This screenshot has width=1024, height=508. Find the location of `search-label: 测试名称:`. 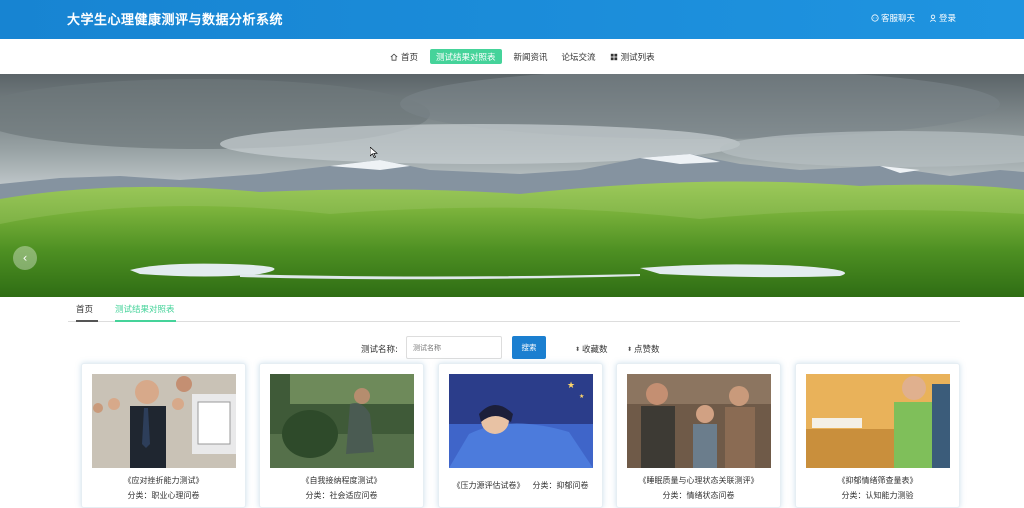

search-label: 测试名称: is located at coordinates (379, 350).